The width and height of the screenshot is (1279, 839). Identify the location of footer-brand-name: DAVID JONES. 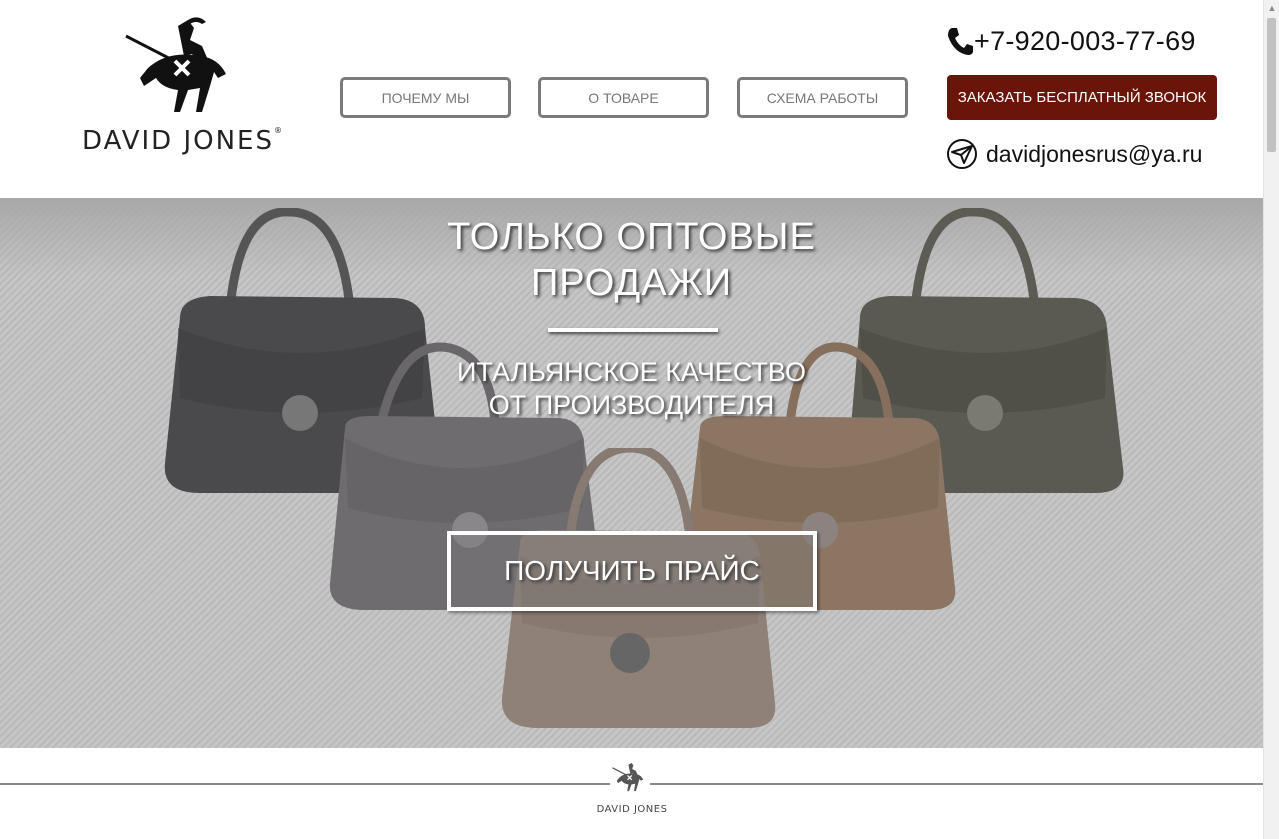
(632, 809).